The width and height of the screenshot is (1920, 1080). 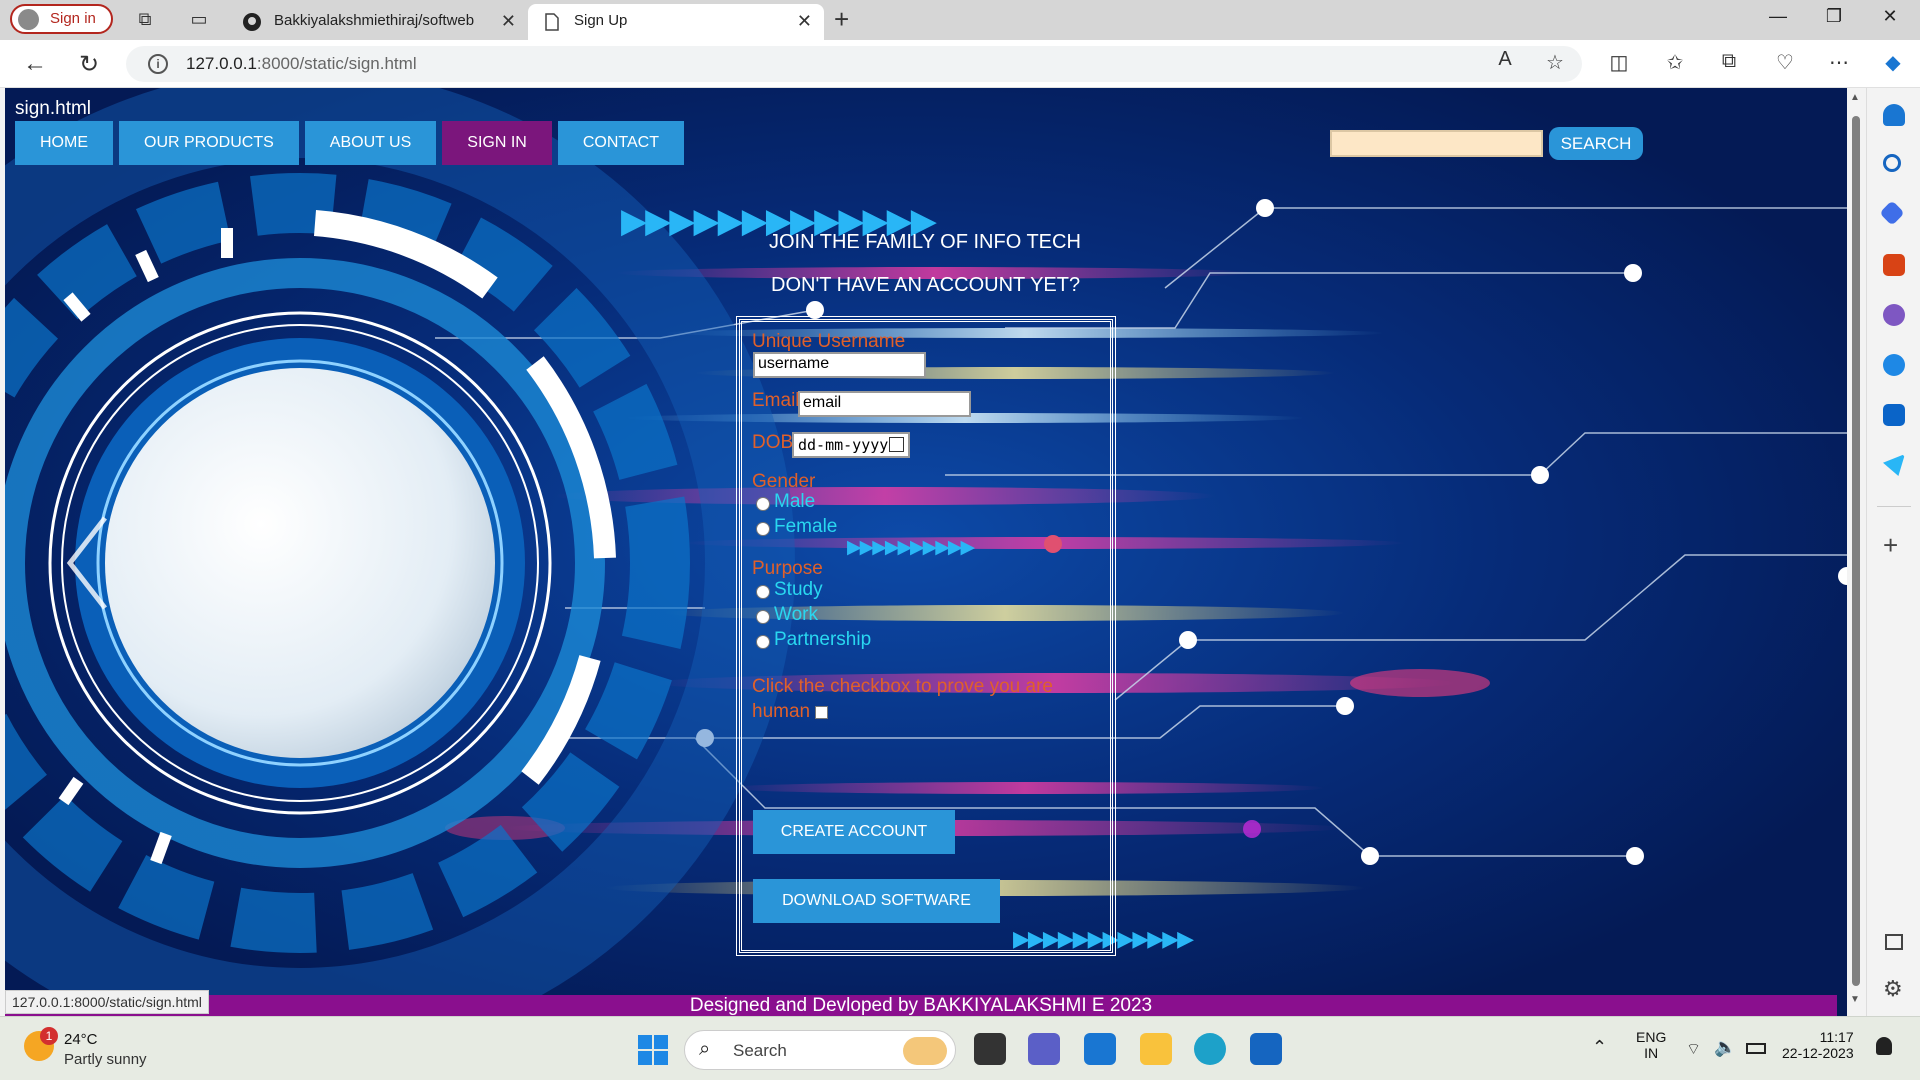 What do you see at coordinates (53, 108) in the screenshot?
I see `page-title: sign.html` at bounding box center [53, 108].